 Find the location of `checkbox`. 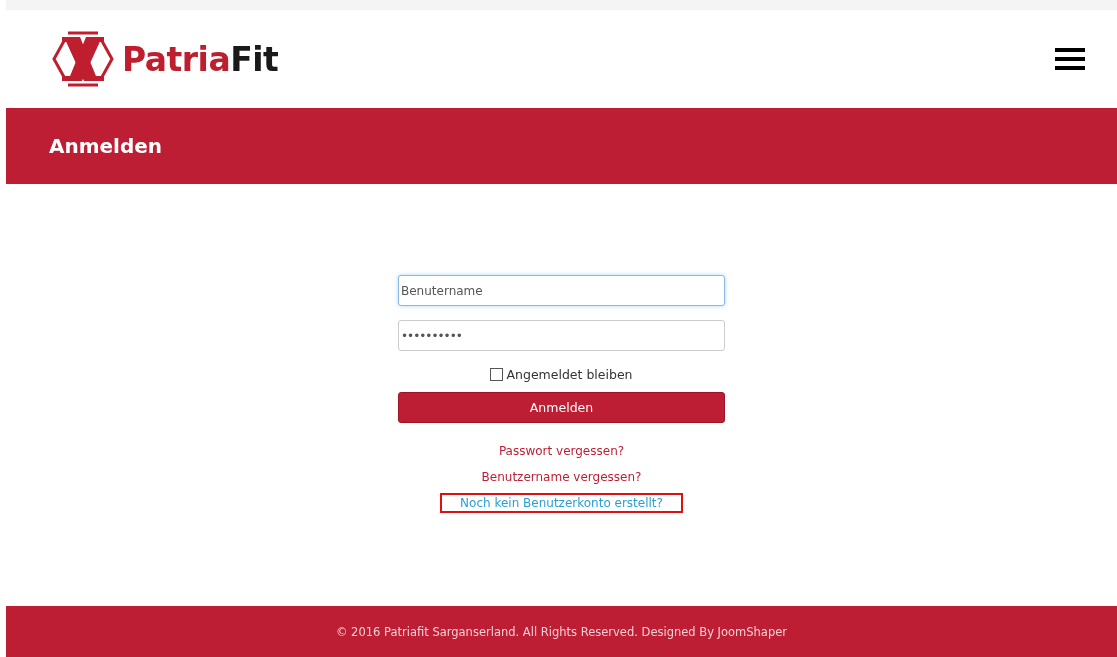

checkbox is located at coordinates (497, 374).